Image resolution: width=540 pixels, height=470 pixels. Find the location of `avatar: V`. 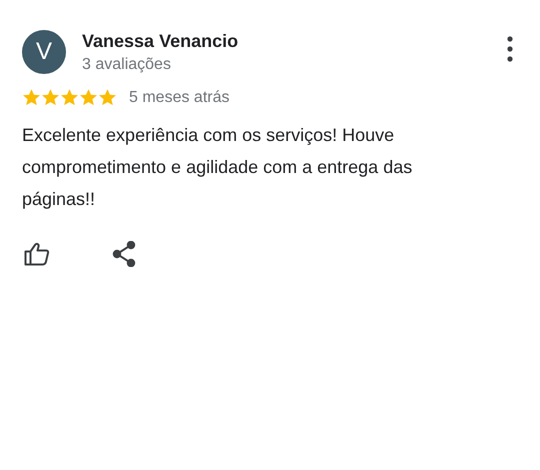

avatar: V is located at coordinates (44, 52).